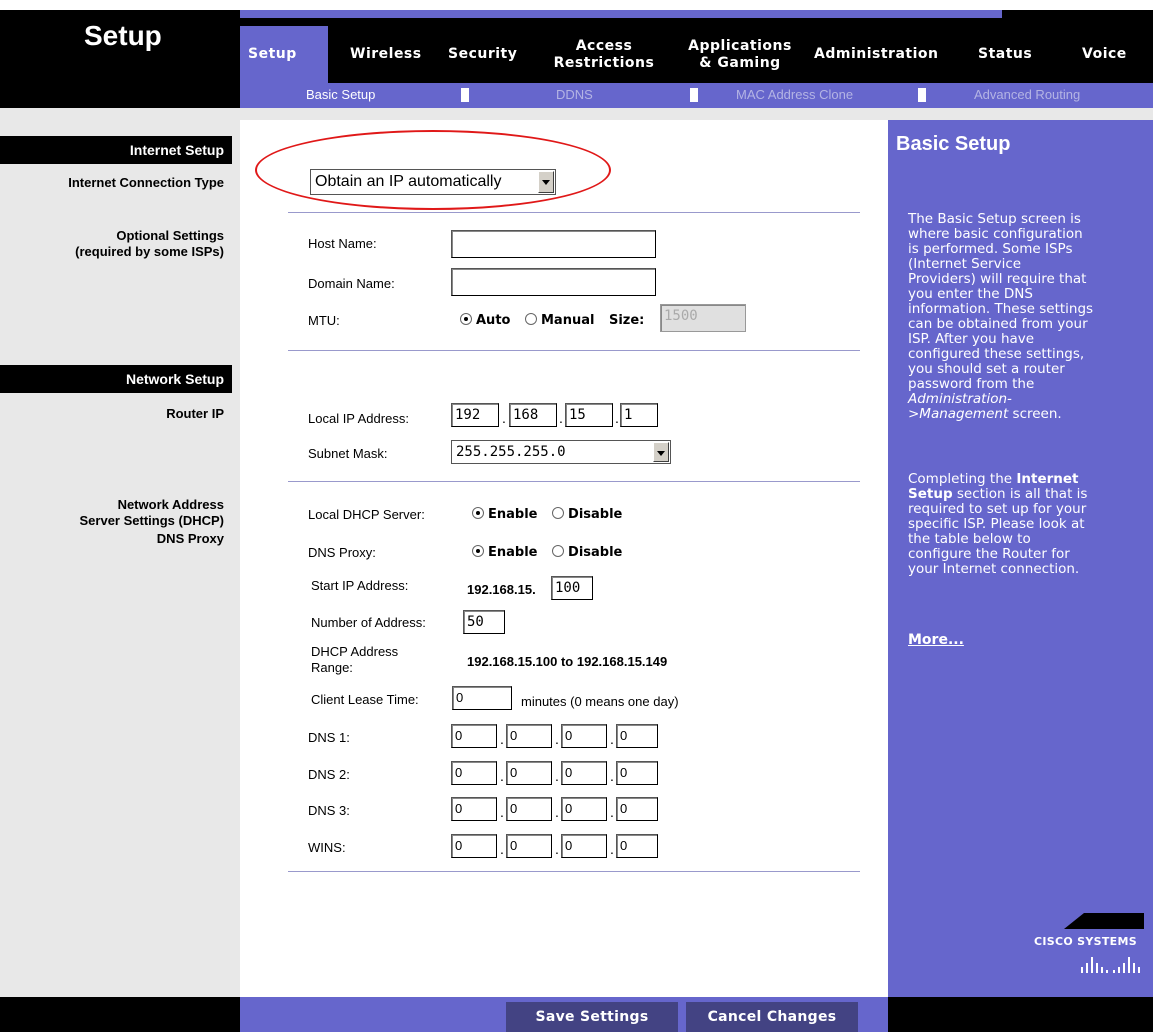  What do you see at coordinates (529, 736) in the screenshot?
I see `dns1-octet-2: 0` at bounding box center [529, 736].